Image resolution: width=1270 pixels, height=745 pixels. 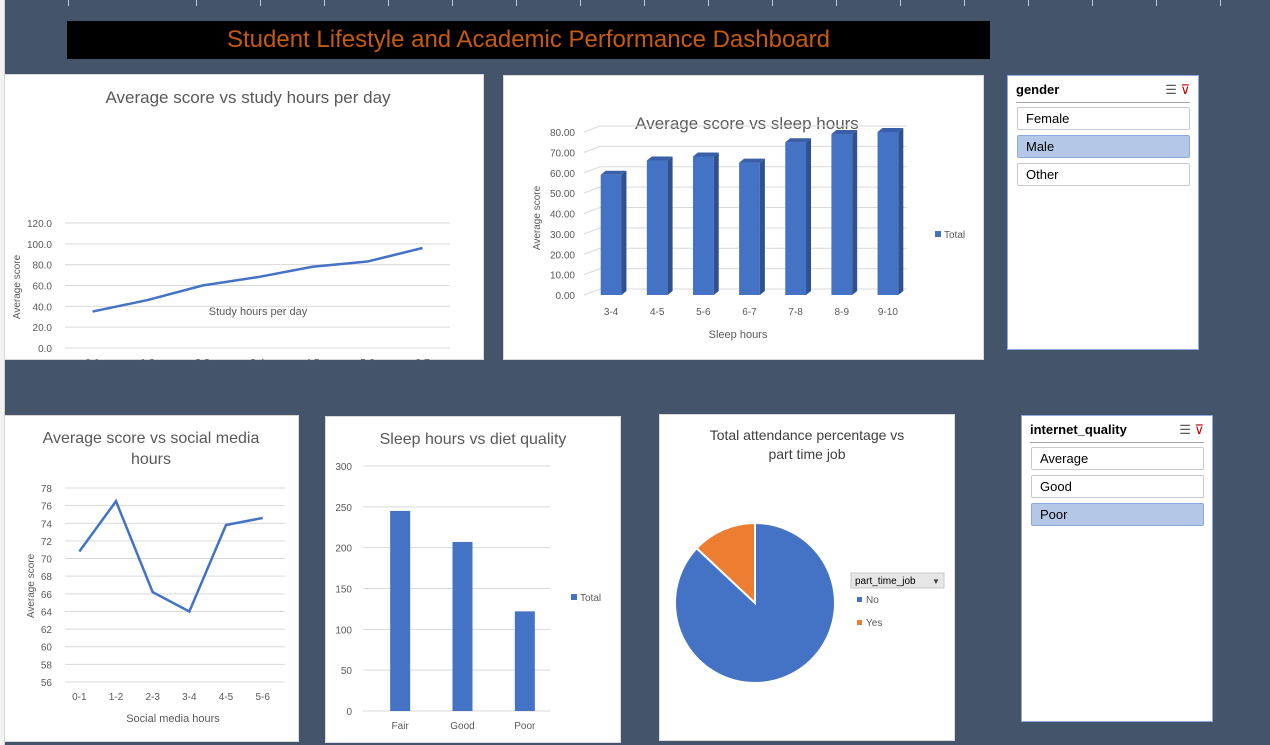 I want to click on y-tick-label: 40.0, so click(x=43, y=307).